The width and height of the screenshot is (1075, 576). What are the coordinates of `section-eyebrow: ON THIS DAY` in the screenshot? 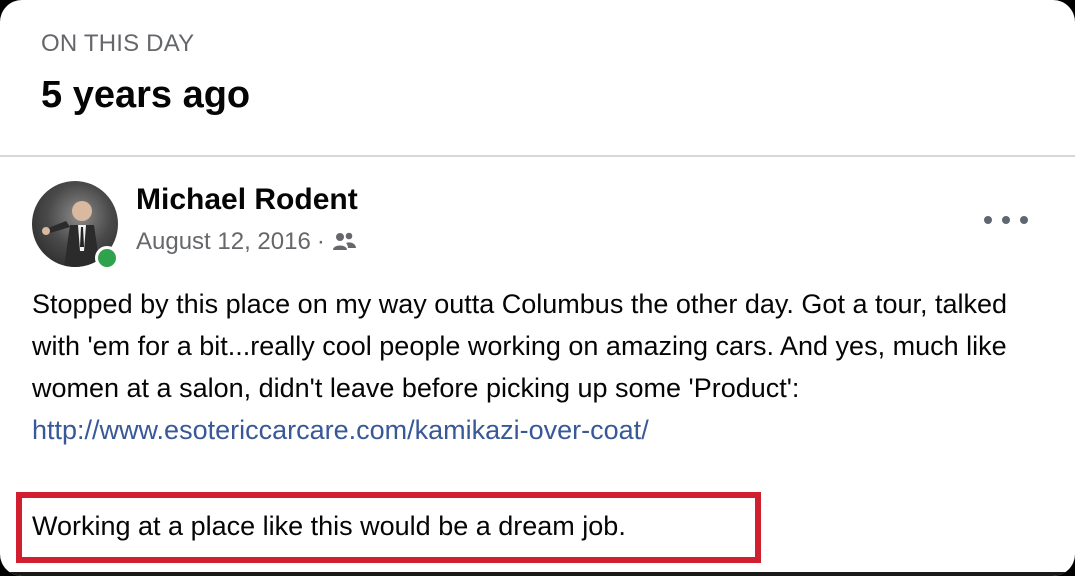 It's located at (118, 43).